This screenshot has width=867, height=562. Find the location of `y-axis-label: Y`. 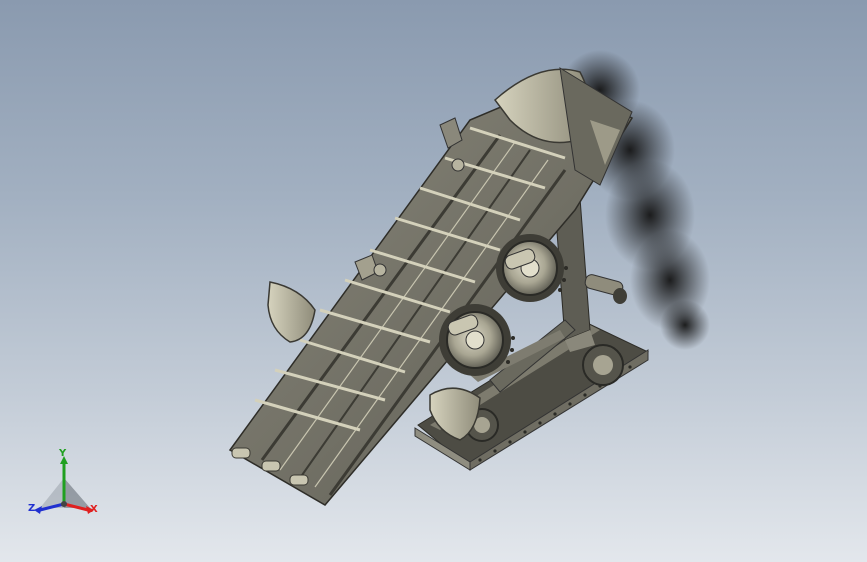

y-axis-label: Y is located at coordinates (63, 453).